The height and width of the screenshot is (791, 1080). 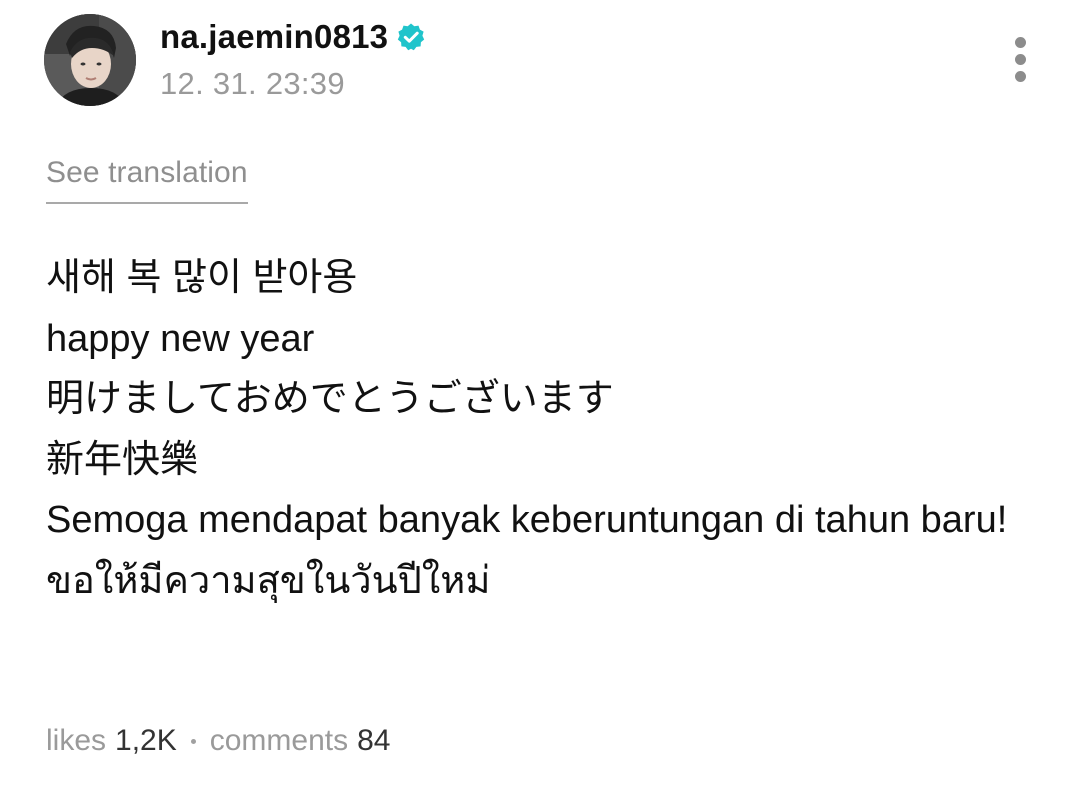 What do you see at coordinates (147, 180) in the screenshot?
I see `see-translation-link: See translation` at bounding box center [147, 180].